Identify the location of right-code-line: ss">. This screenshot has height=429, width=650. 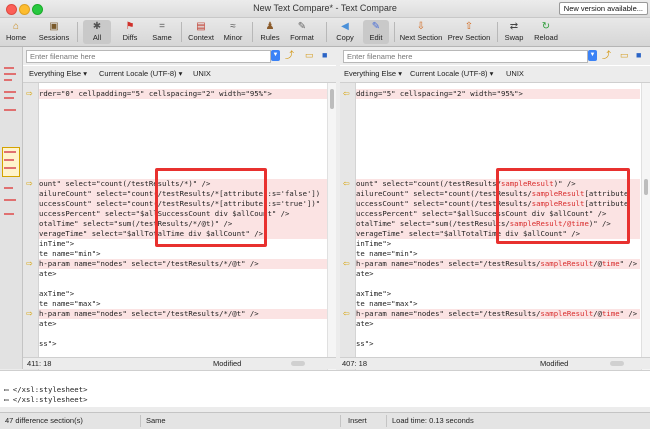
(498, 344).